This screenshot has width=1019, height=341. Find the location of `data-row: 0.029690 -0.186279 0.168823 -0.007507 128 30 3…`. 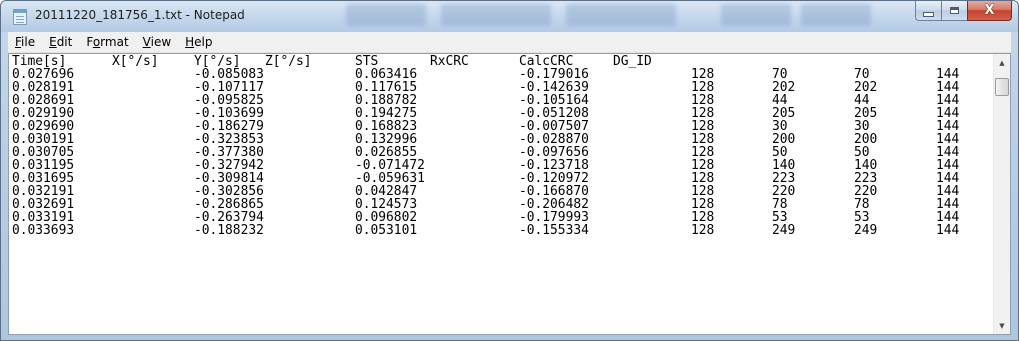

data-row: 0.029690 -0.186279 0.168823 -0.007507 128 30 3… is located at coordinates (502, 126).